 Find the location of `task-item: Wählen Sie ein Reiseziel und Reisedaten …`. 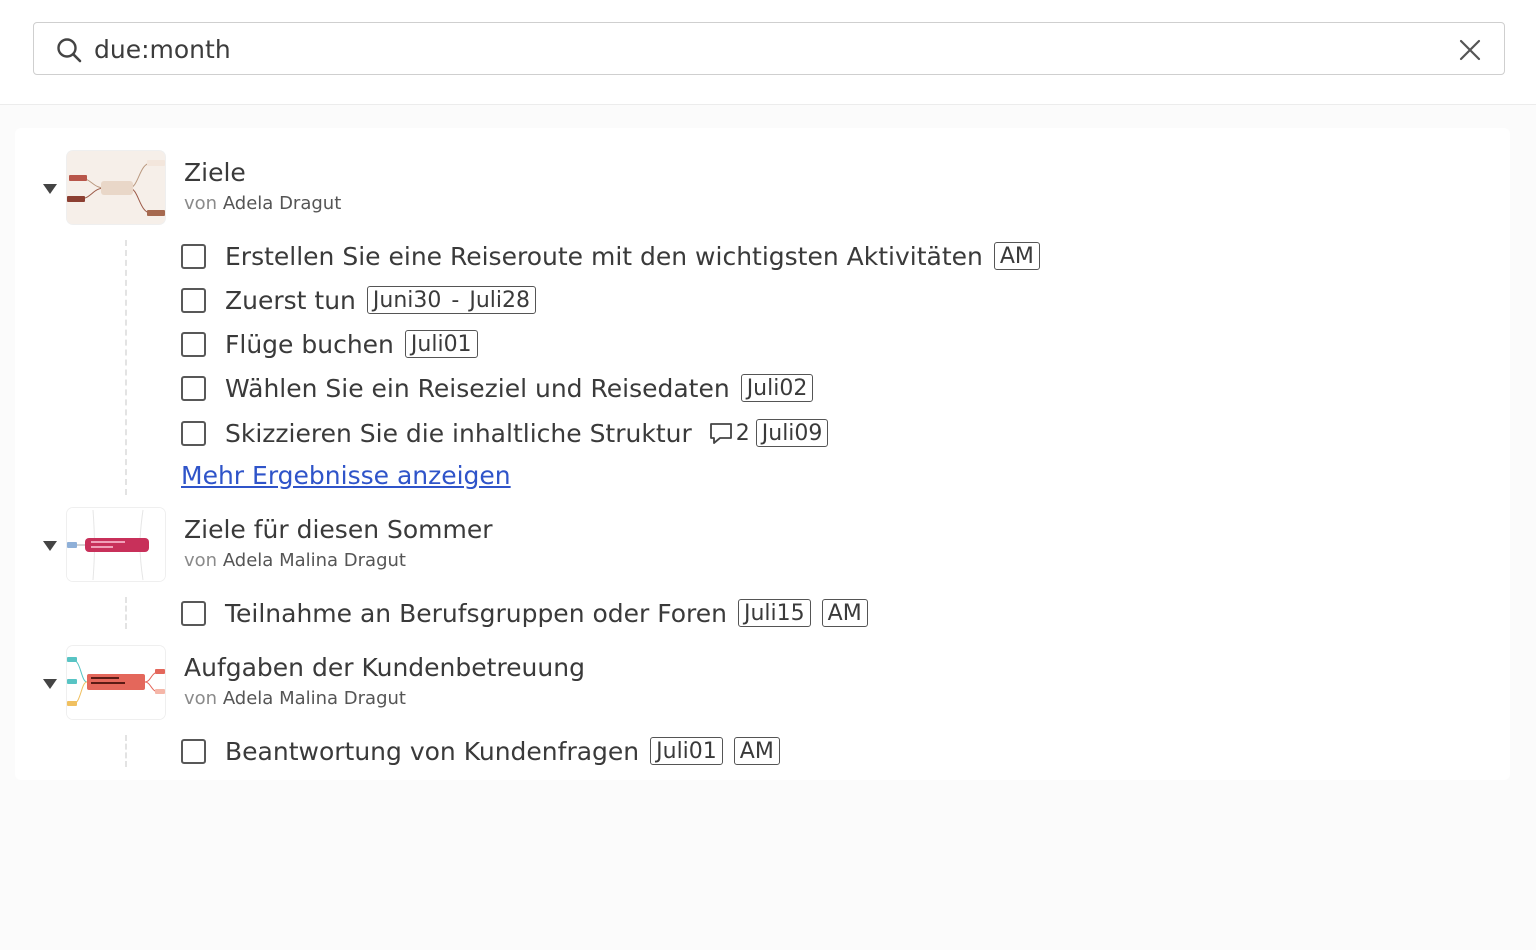

task-item: Wählen Sie ein Reiseziel und Reisedaten … is located at coordinates (497, 388).